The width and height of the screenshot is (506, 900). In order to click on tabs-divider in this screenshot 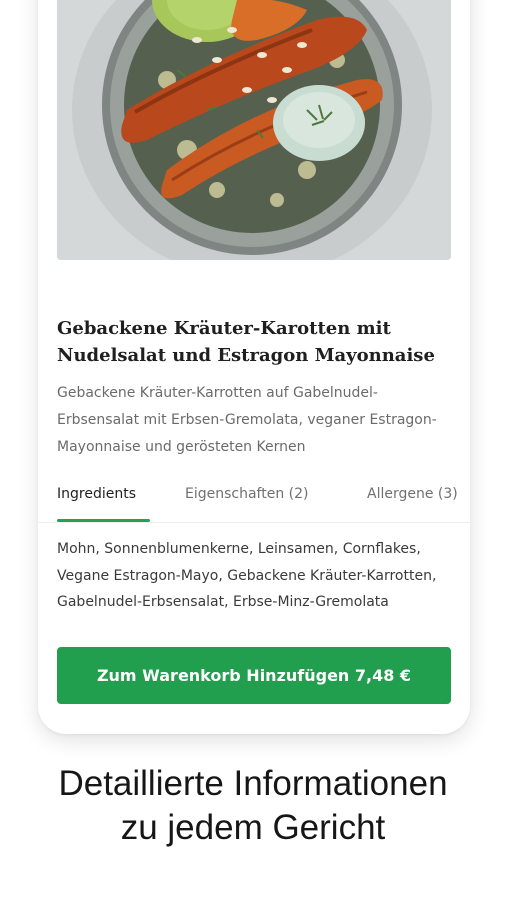, I will do `click(254, 522)`.